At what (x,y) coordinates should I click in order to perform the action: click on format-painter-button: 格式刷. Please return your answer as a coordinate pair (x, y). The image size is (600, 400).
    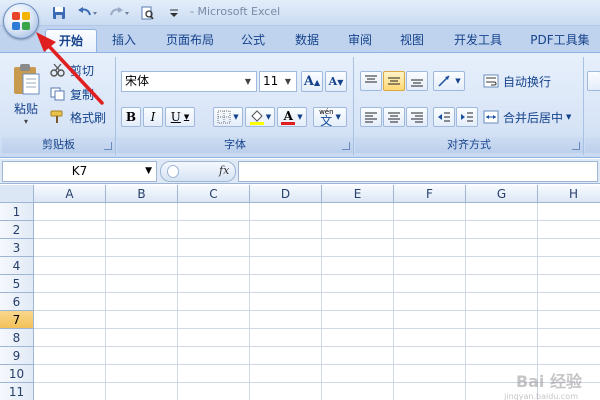
    Looking at the image, I should click on (81, 117).